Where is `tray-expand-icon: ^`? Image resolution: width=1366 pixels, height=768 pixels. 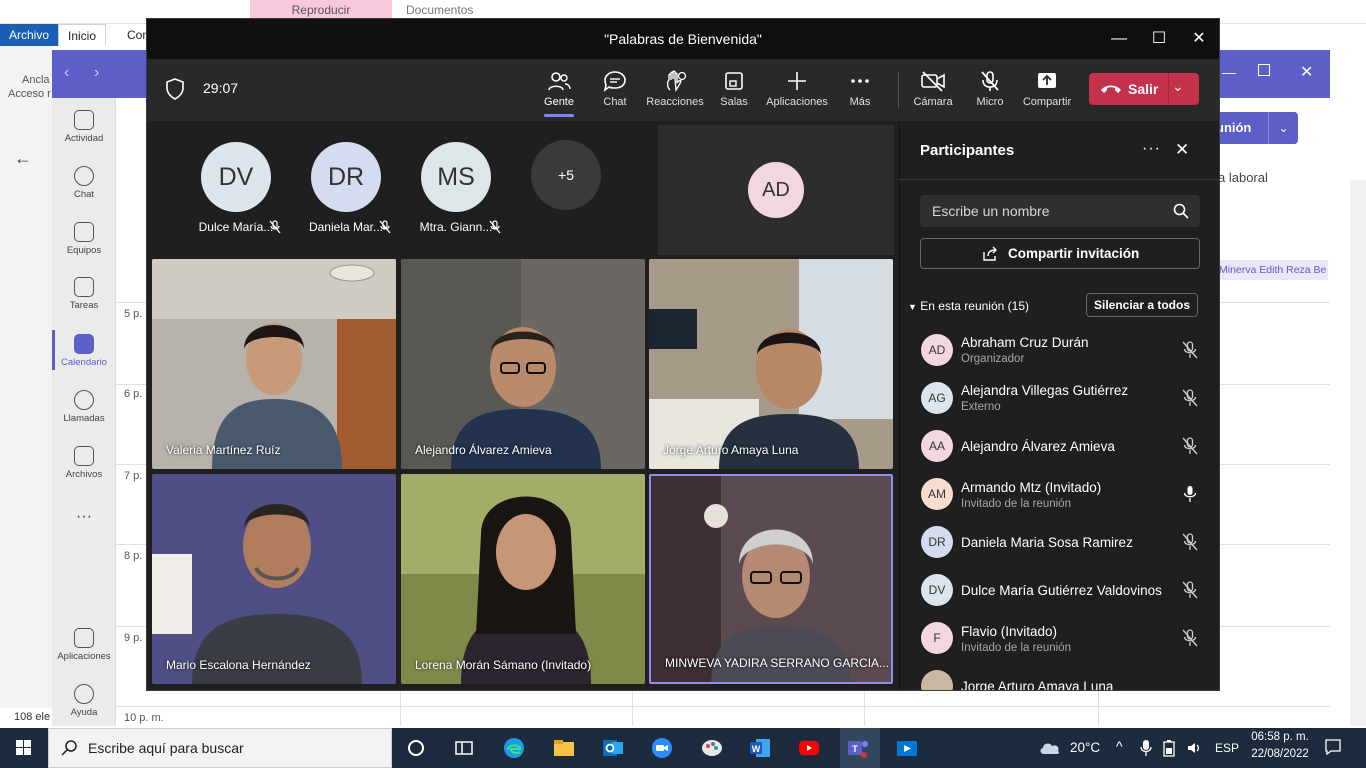
tray-expand-icon: ^ is located at coordinates (1119, 746).